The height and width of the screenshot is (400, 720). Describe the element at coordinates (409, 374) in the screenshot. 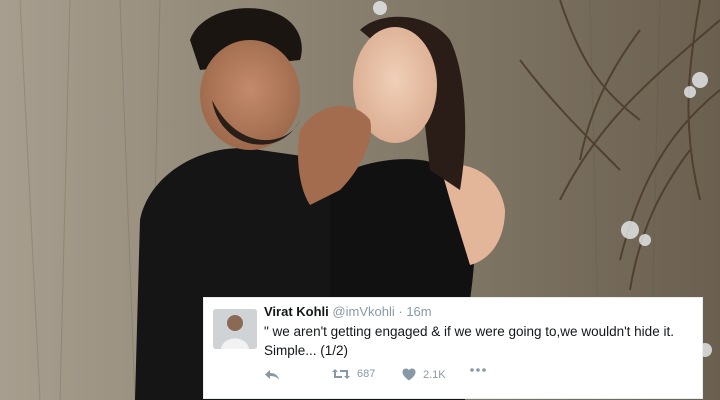

I see `heart-icon` at that location.